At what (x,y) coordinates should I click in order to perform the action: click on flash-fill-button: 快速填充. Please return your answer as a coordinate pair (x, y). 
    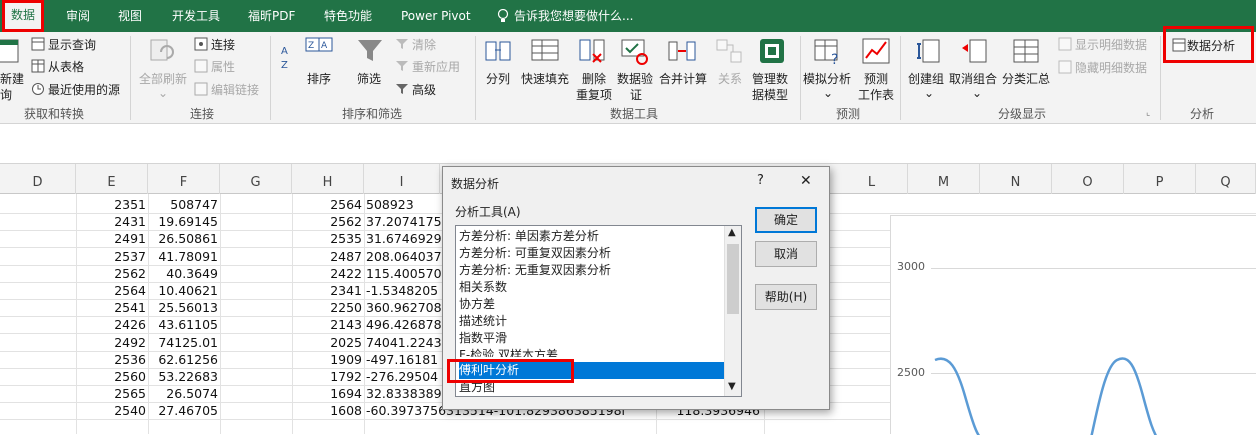
    Looking at the image, I should click on (545, 78).